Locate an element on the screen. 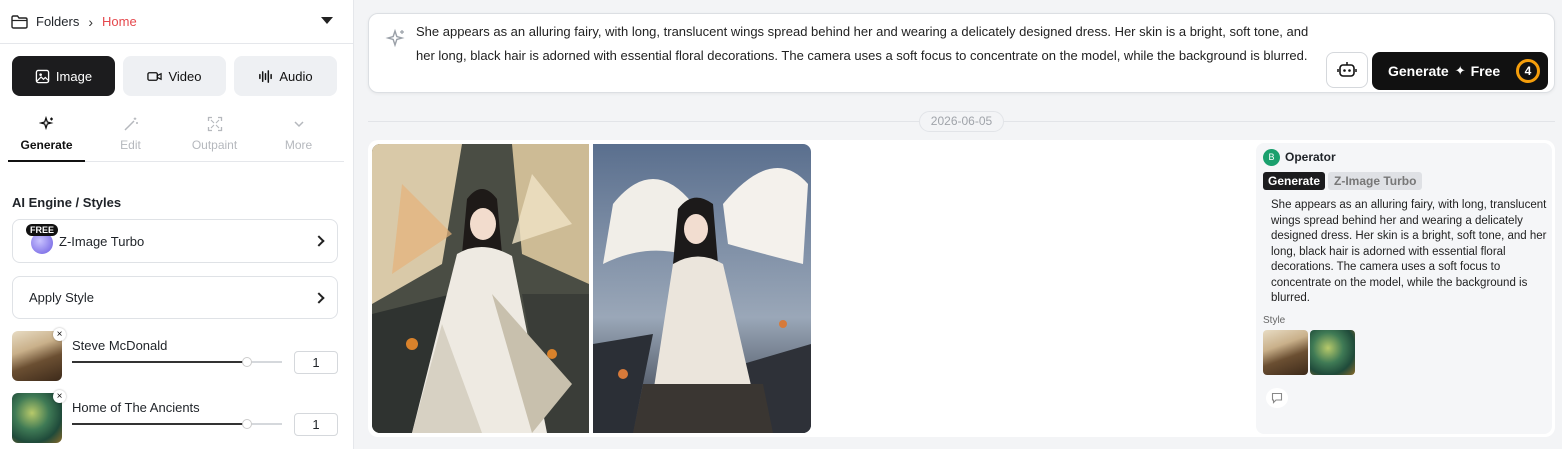 The width and height of the screenshot is (1562, 449). expand-icon is located at coordinates (214, 124).